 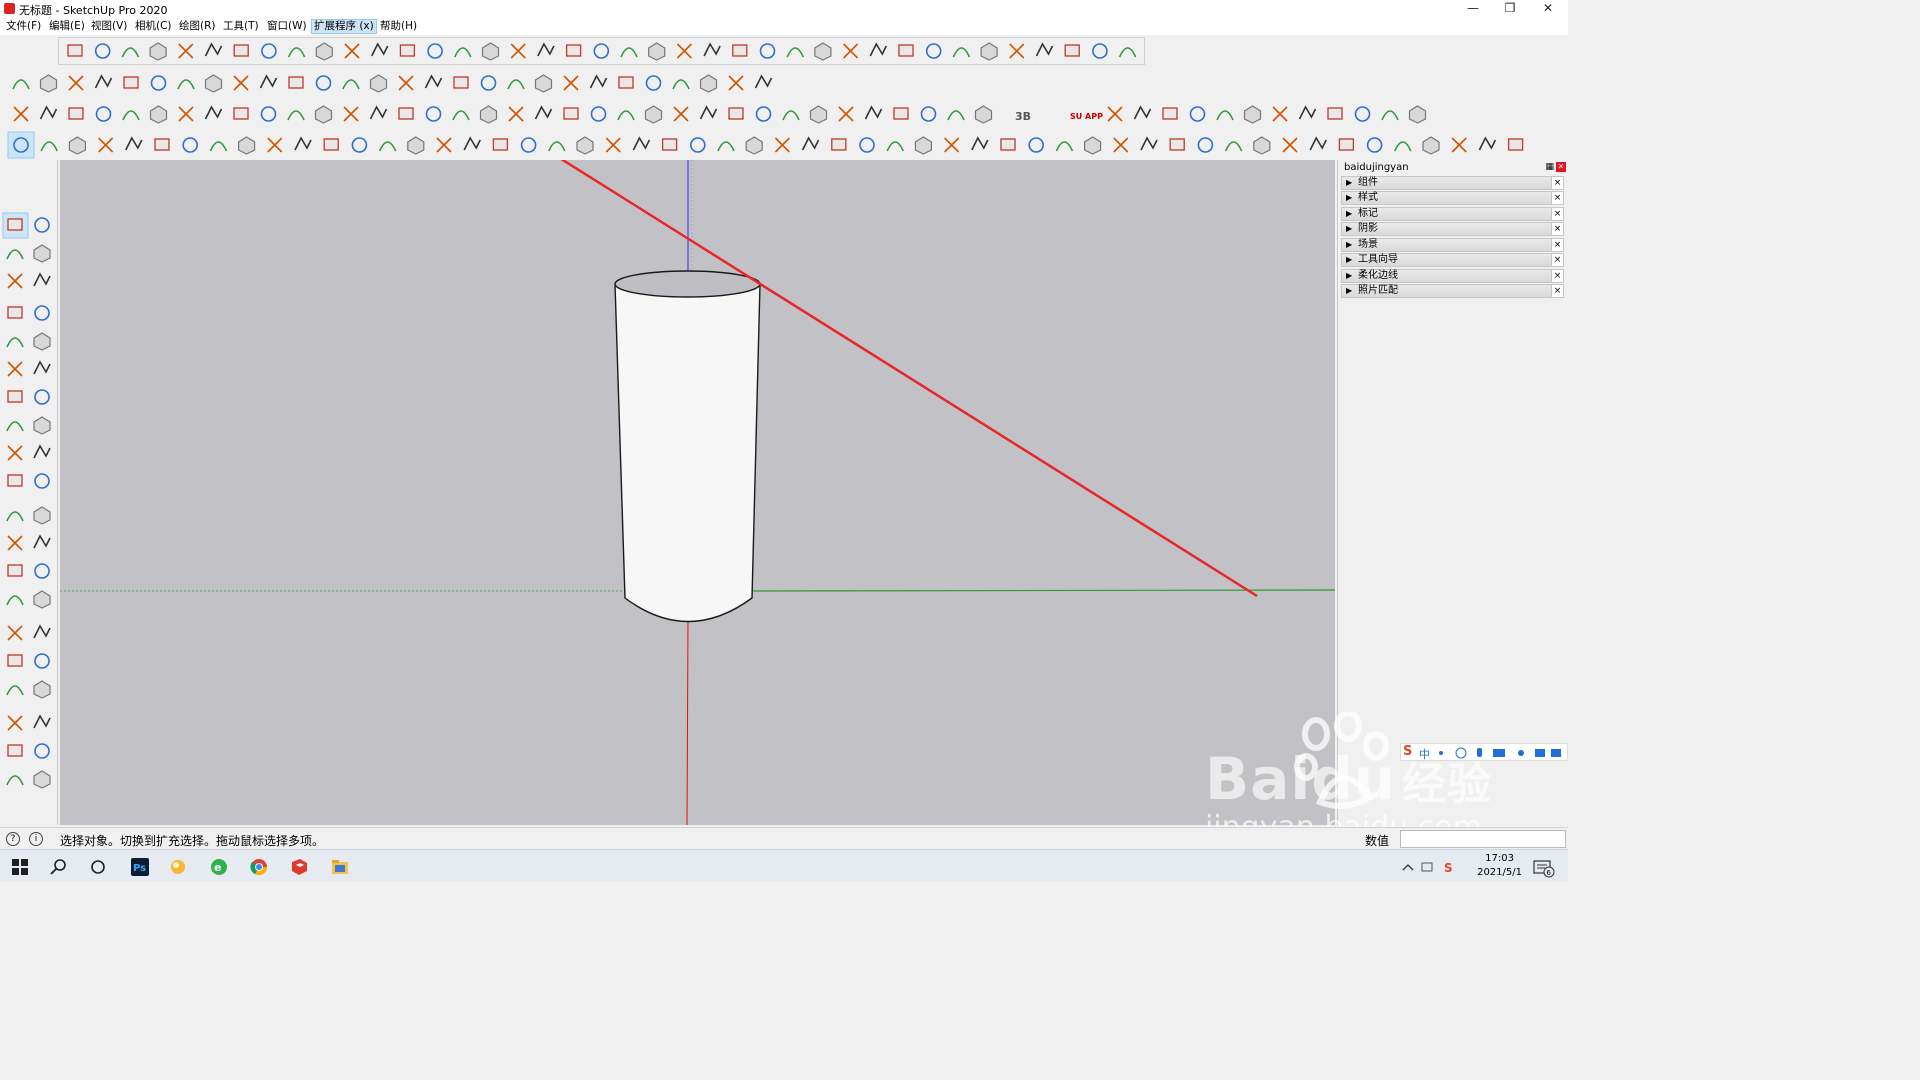 What do you see at coordinates (42, 779) in the screenshot?
I see `ruby-console-icon` at bounding box center [42, 779].